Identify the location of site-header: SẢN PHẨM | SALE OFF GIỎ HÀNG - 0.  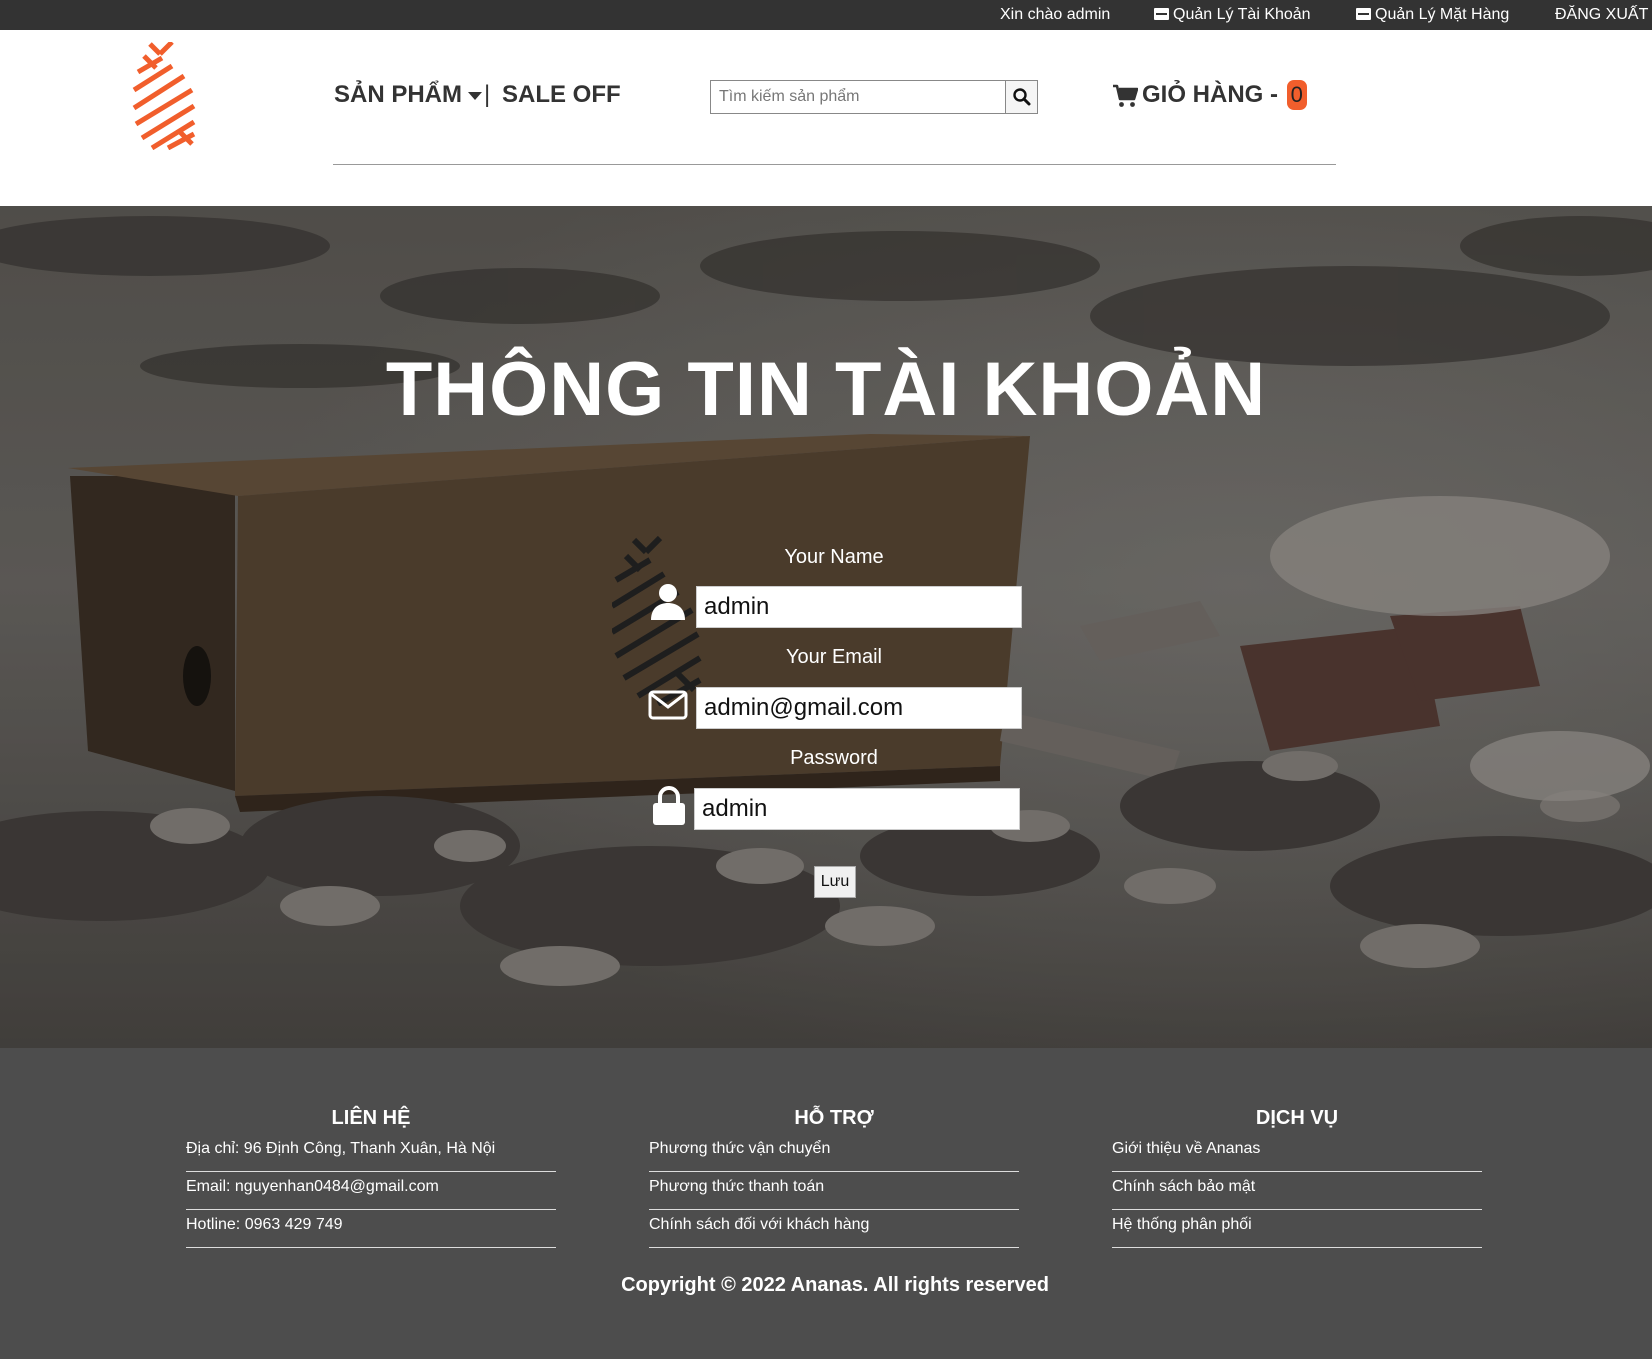
(826, 118).